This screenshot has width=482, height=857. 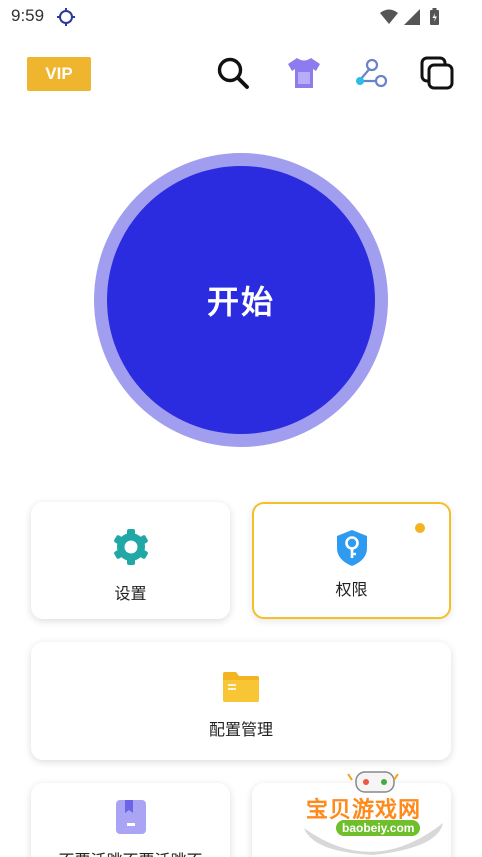 I want to click on permissions-card: 权限, so click(x=351, y=560).